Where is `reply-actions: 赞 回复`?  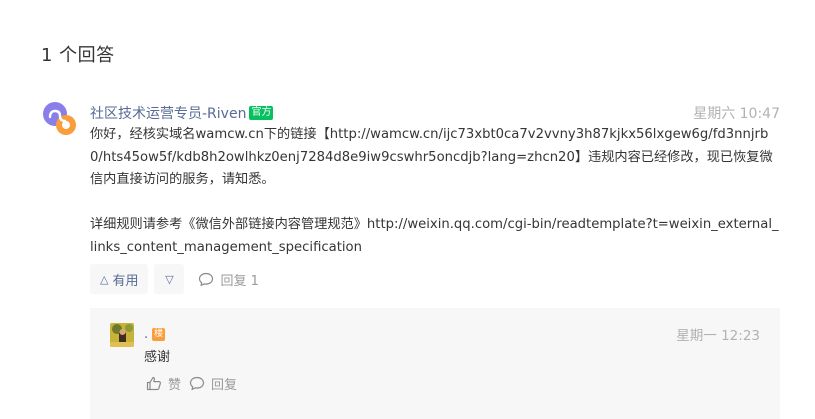 reply-actions: 赞 回复 is located at coordinates (195, 383).